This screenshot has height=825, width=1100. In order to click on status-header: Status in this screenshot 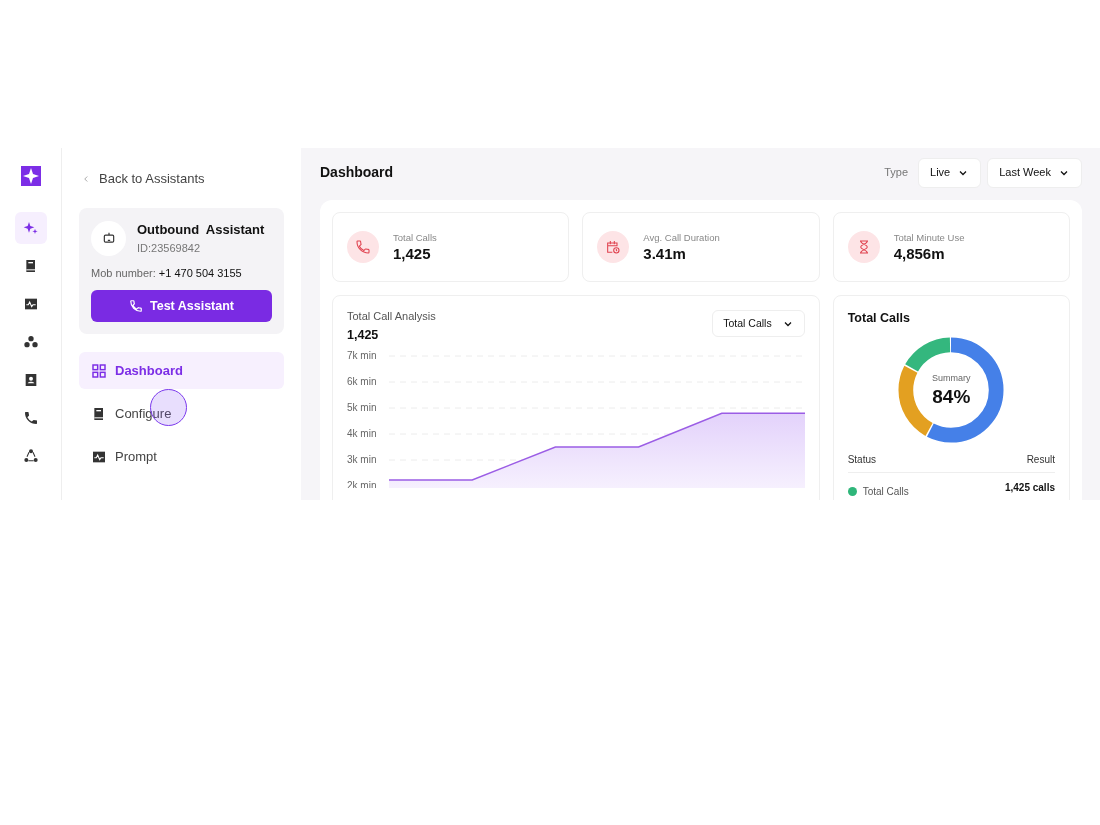, I will do `click(861, 459)`.